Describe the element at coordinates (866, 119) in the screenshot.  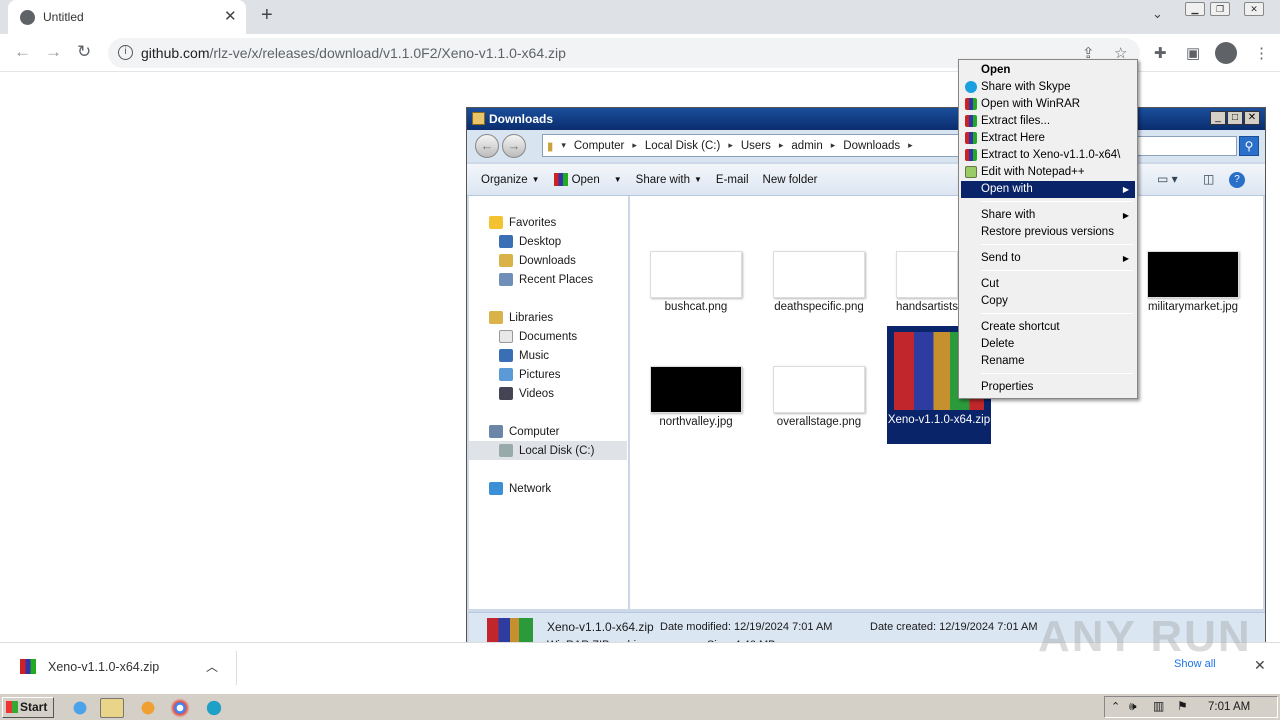
I see `explorer-titlebar: Downloads _ □ ✕` at that location.